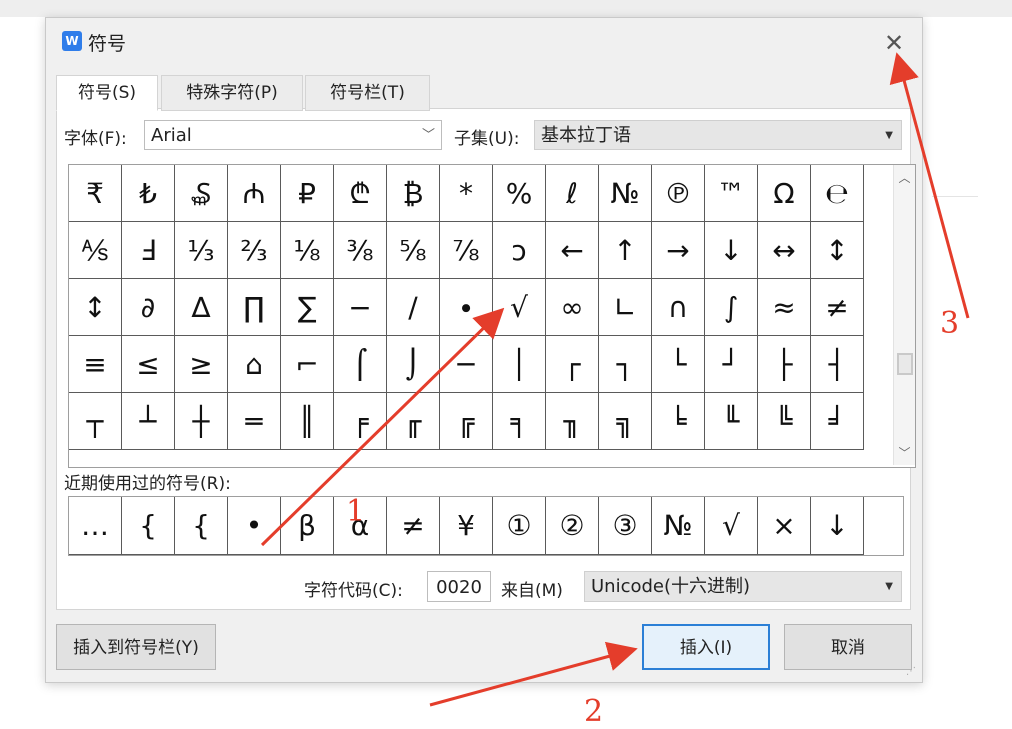 The height and width of the screenshot is (729, 1012). I want to click on symbol-cell: ┤, so click(837, 364).